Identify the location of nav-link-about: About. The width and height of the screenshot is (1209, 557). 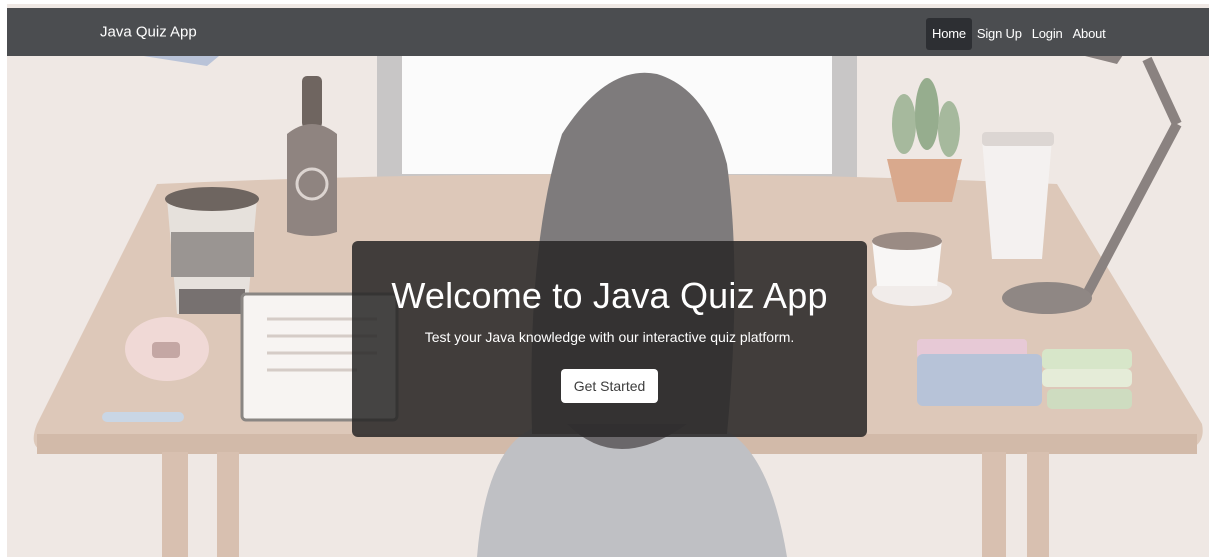
(1089, 34).